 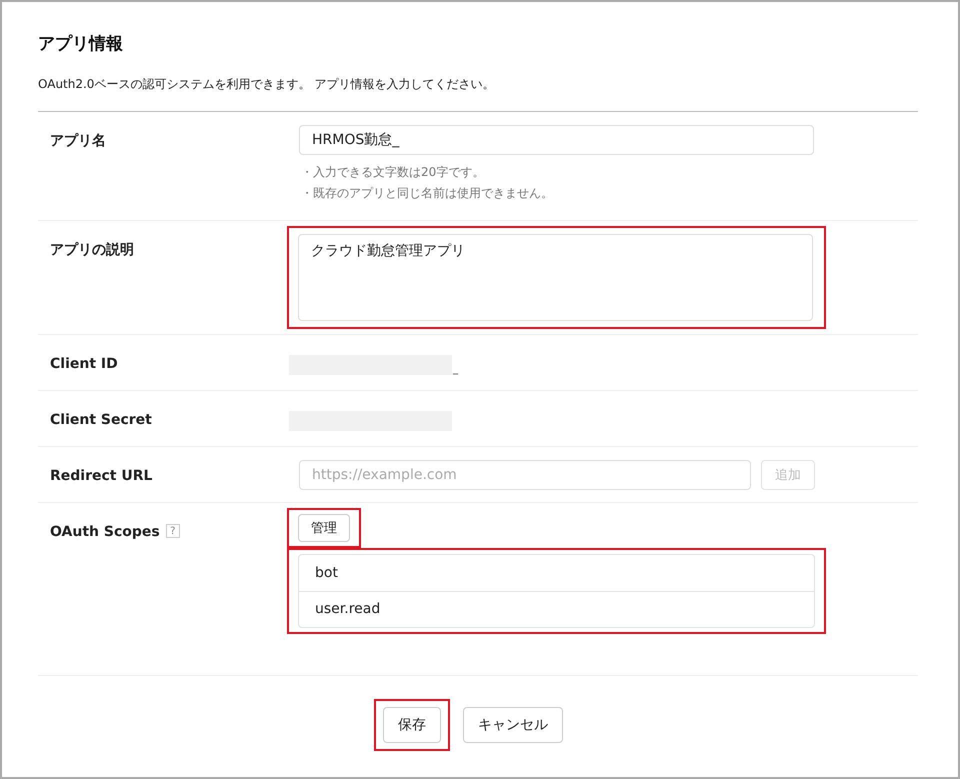 What do you see at coordinates (412, 725) in the screenshot?
I see `save-button: 保存` at bounding box center [412, 725].